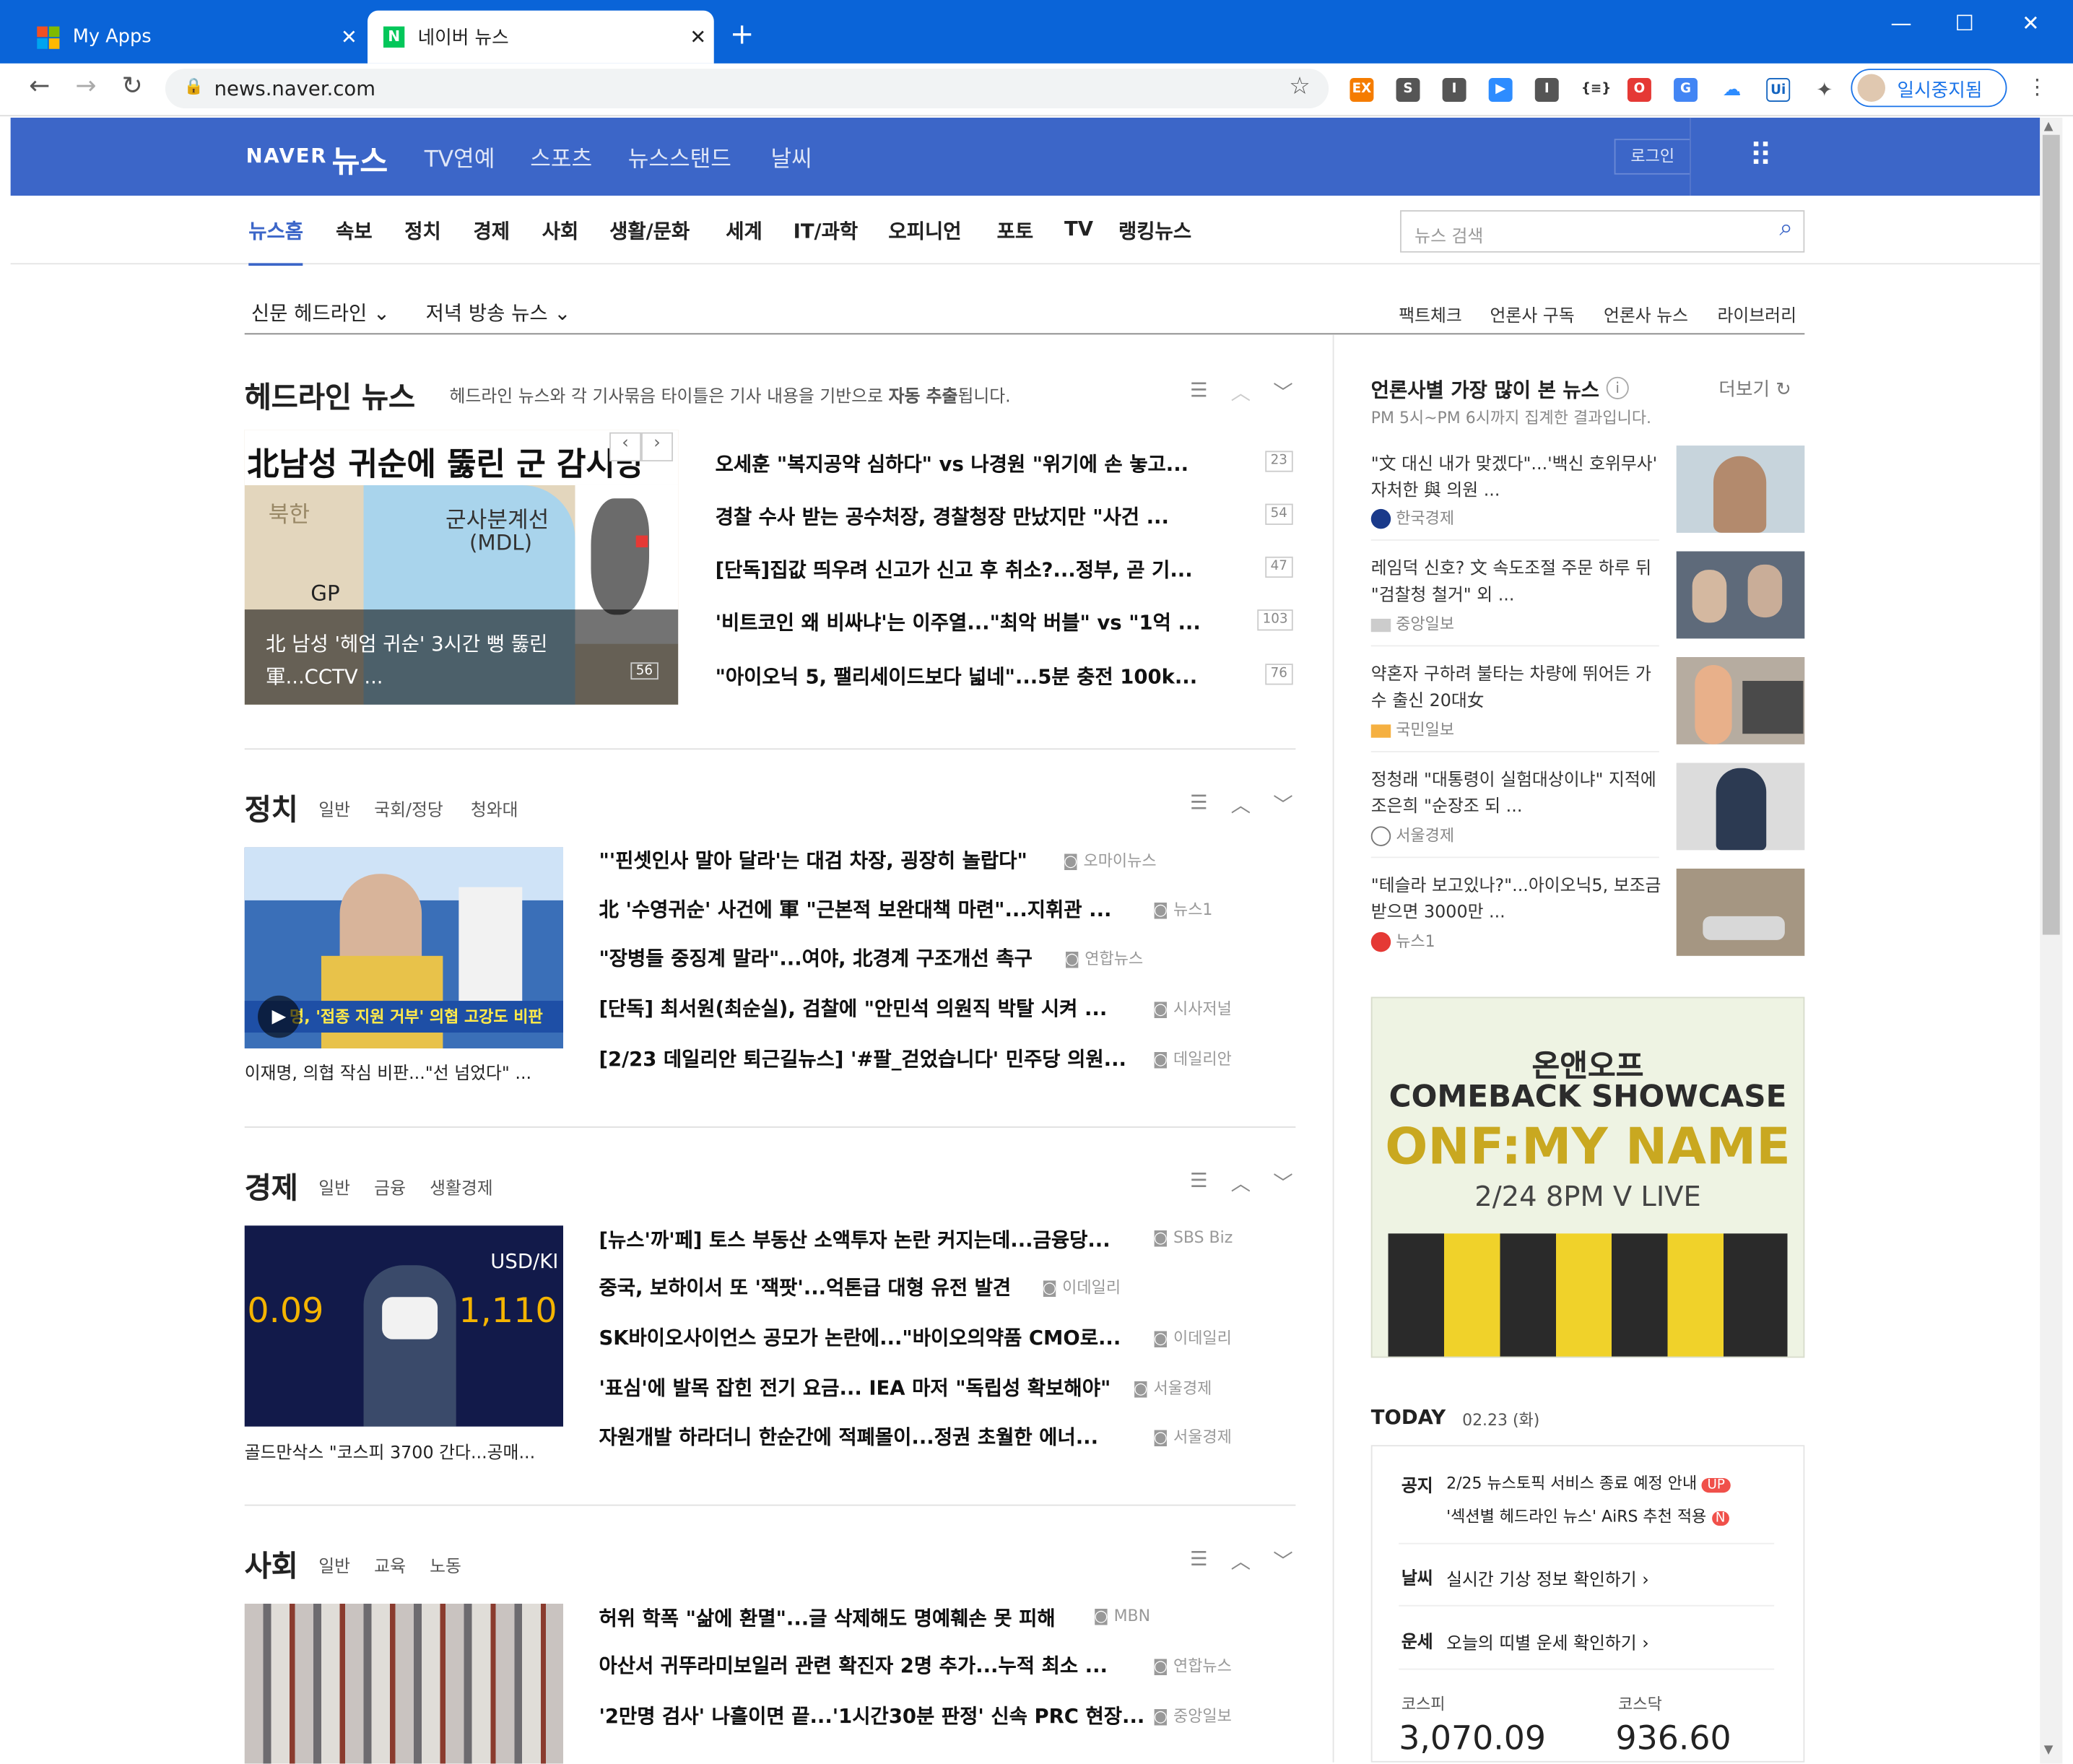 This screenshot has width=2073, height=1764. What do you see at coordinates (1760, 155) in the screenshot?
I see `apps-grid-icon: ⠿` at bounding box center [1760, 155].